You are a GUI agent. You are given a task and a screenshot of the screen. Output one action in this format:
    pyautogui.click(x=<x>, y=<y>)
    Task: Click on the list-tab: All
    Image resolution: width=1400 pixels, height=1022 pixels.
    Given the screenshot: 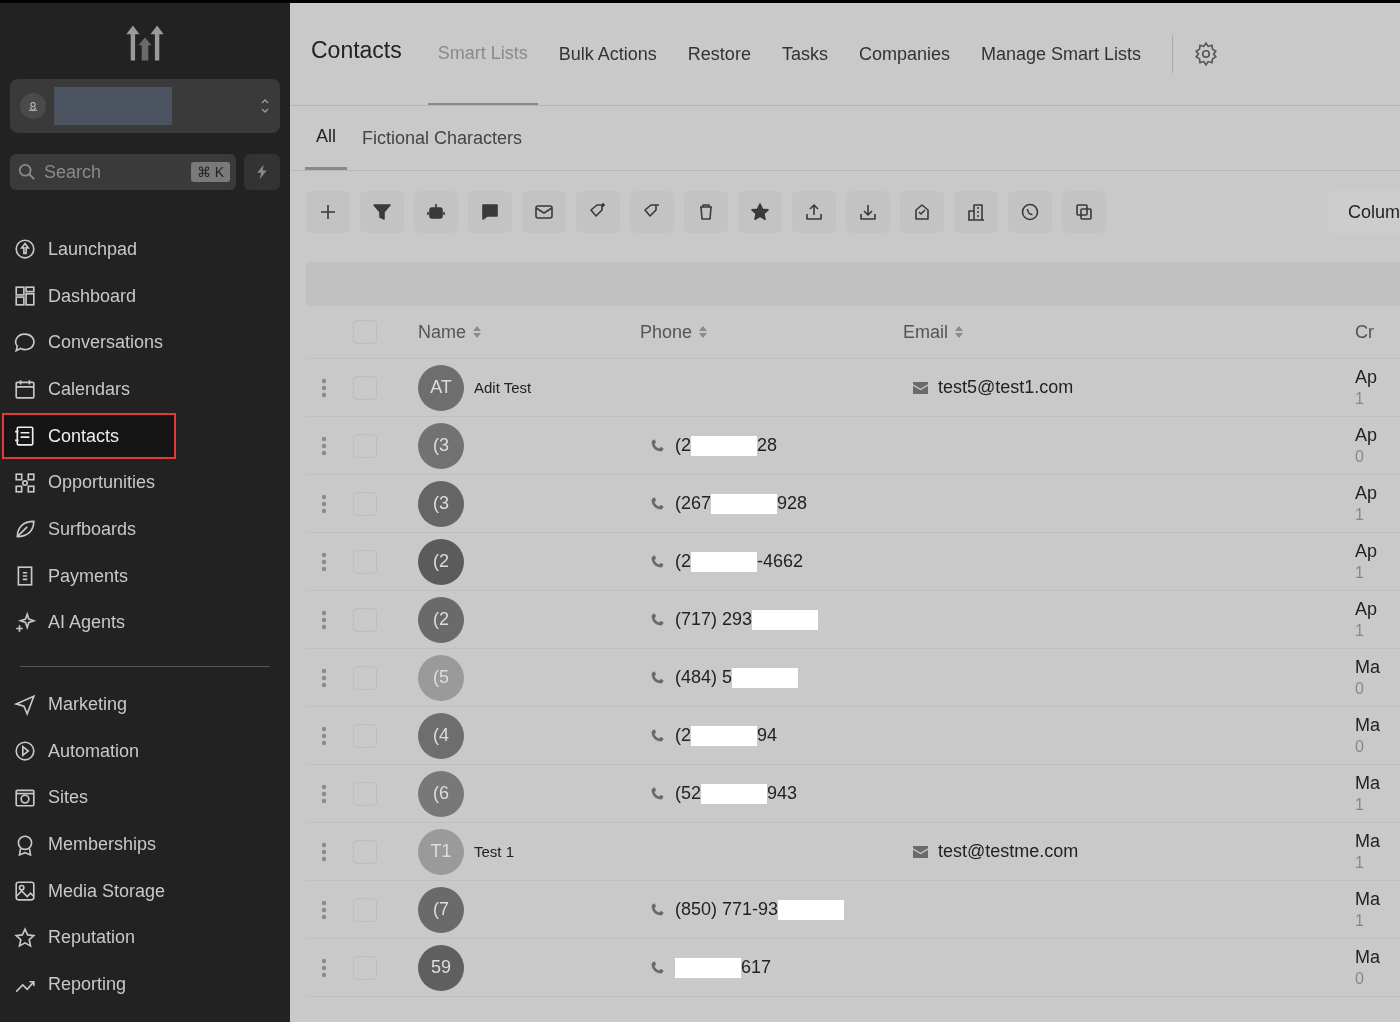 What is the action you would take?
    pyautogui.click(x=326, y=138)
    